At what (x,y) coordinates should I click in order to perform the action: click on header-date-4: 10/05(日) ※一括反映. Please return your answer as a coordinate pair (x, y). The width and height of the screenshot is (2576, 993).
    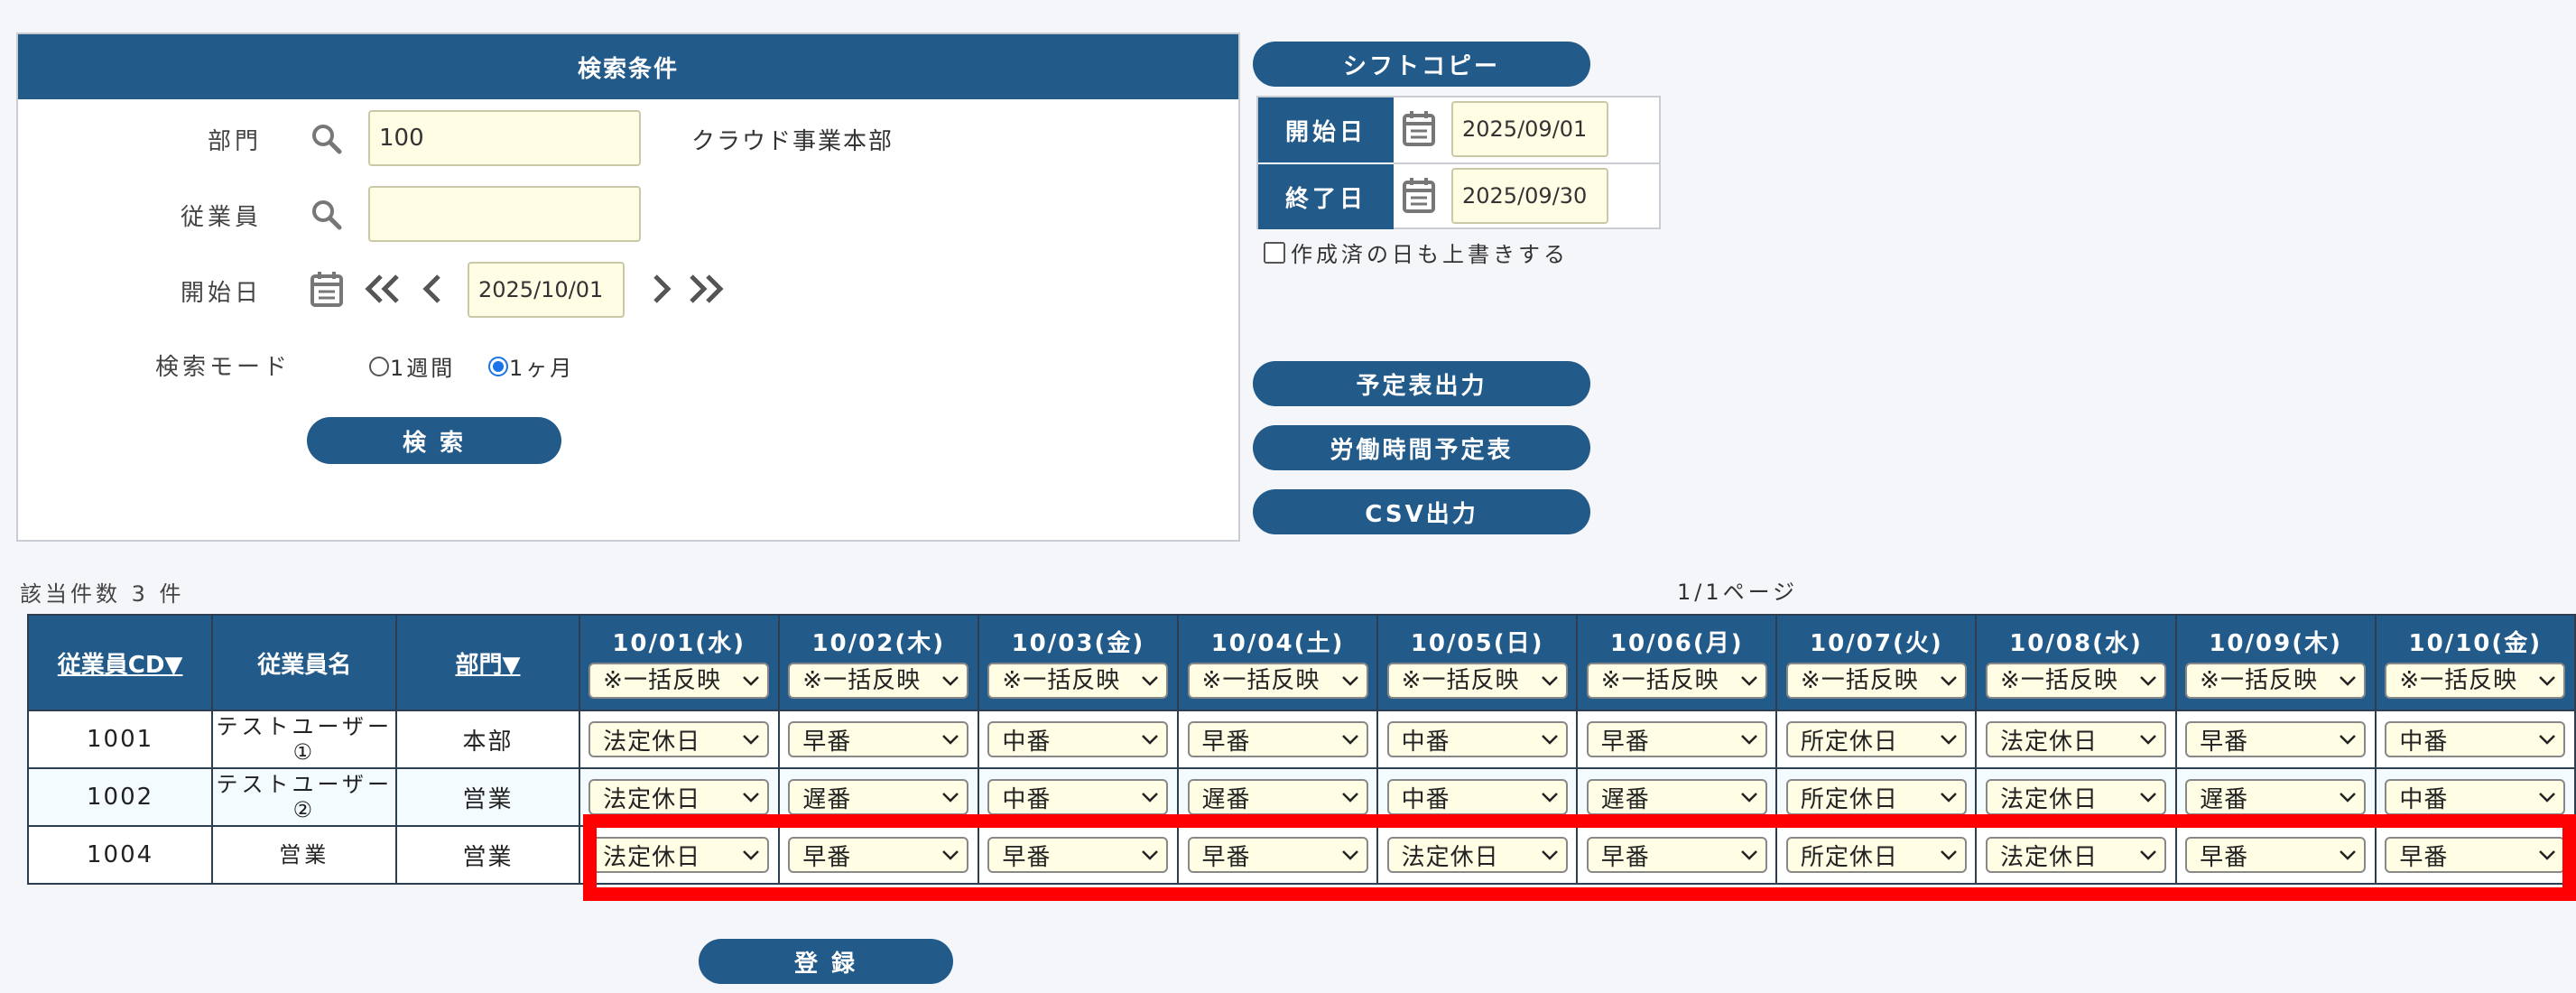
    Looking at the image, I should click on (1477, 662).